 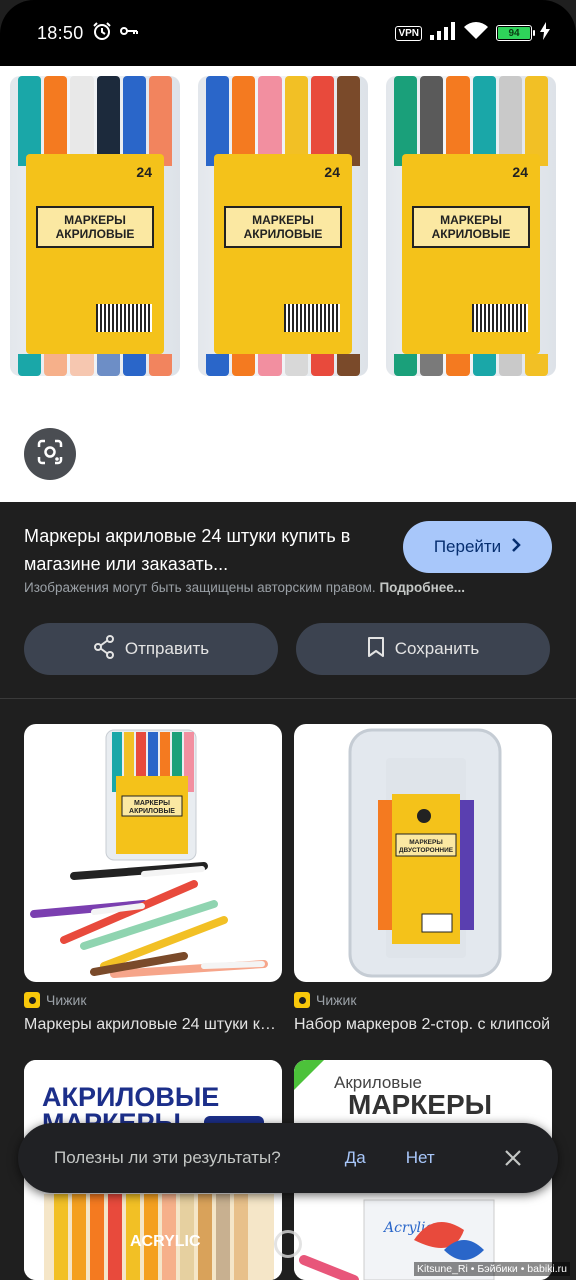 I want to click on lens-icon, so click(x=50, y=454).